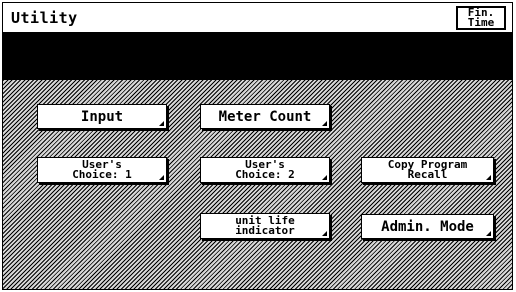  I want to click on title-bar: Utility Fin. Time, so click(257, 18).